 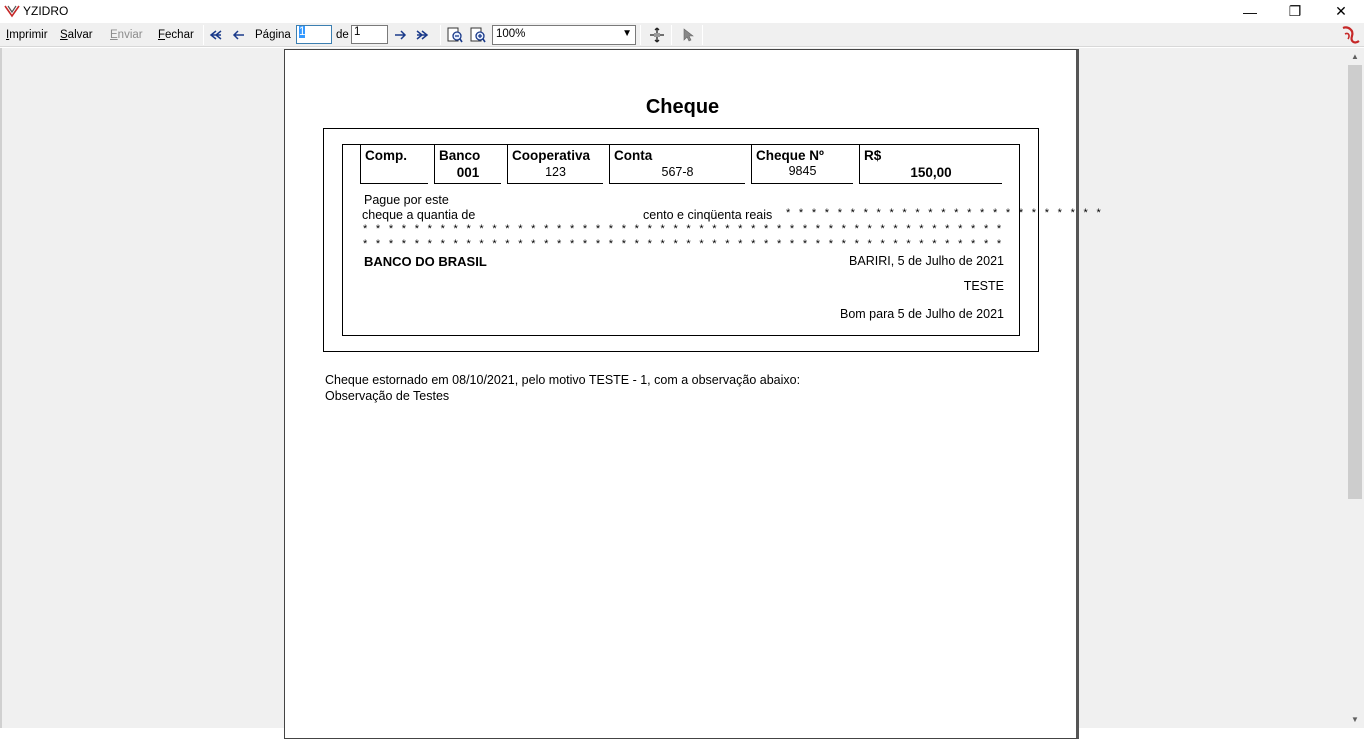 I want to click on currency-label: R$, so click(x=873, y=155).